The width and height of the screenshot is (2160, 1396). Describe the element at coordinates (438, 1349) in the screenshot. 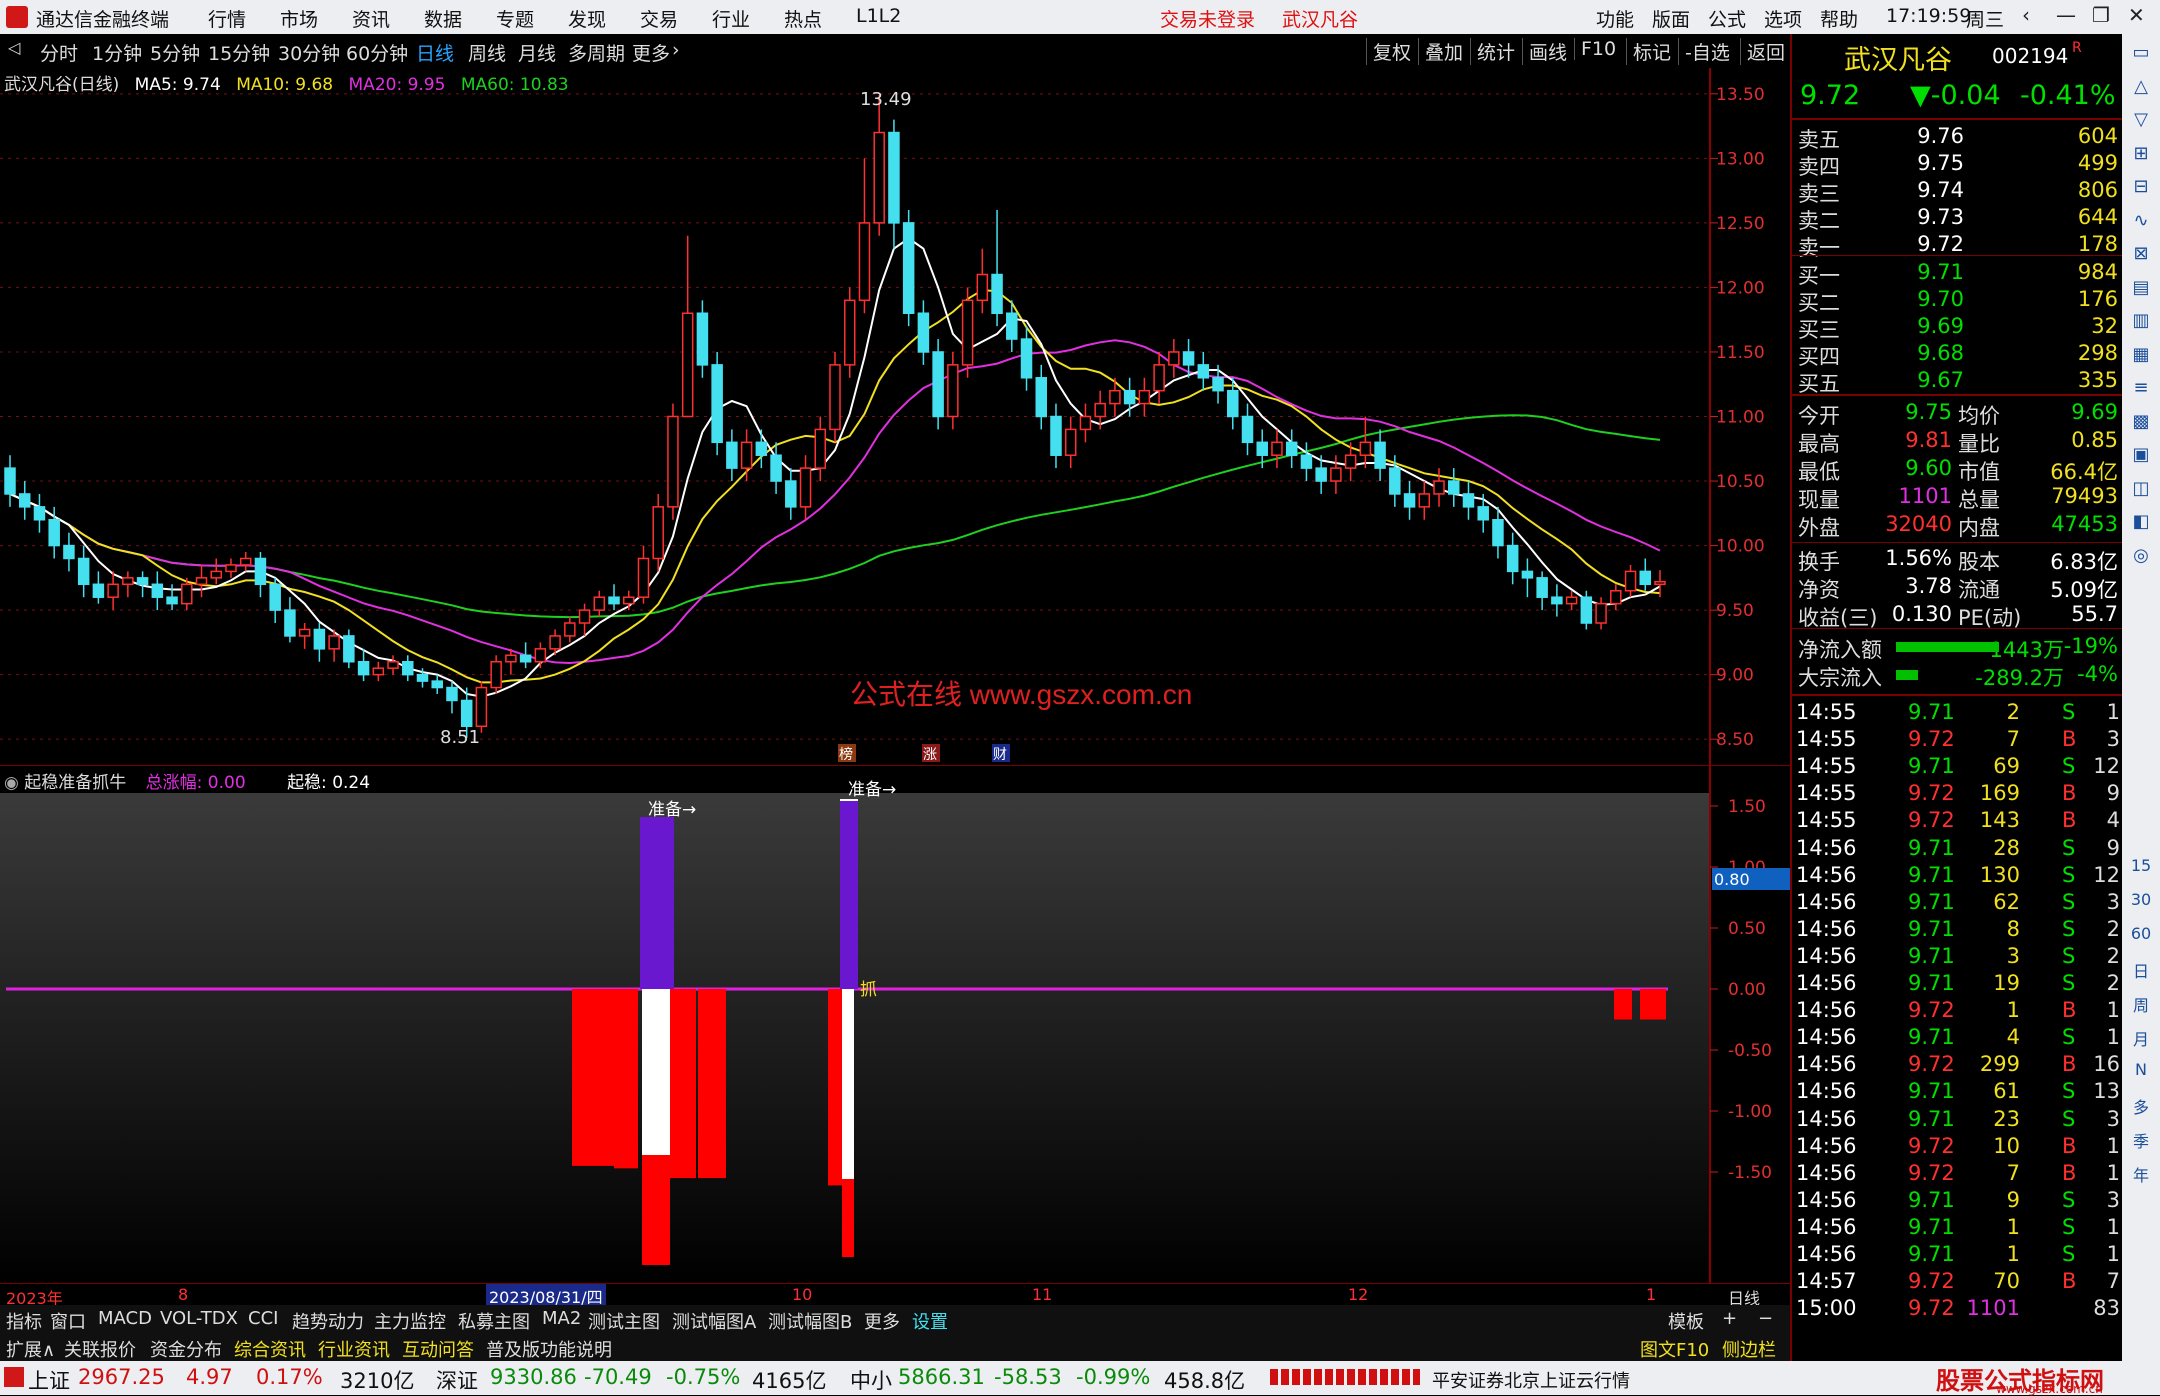

I see `info-tab: 互动问答` at that location.